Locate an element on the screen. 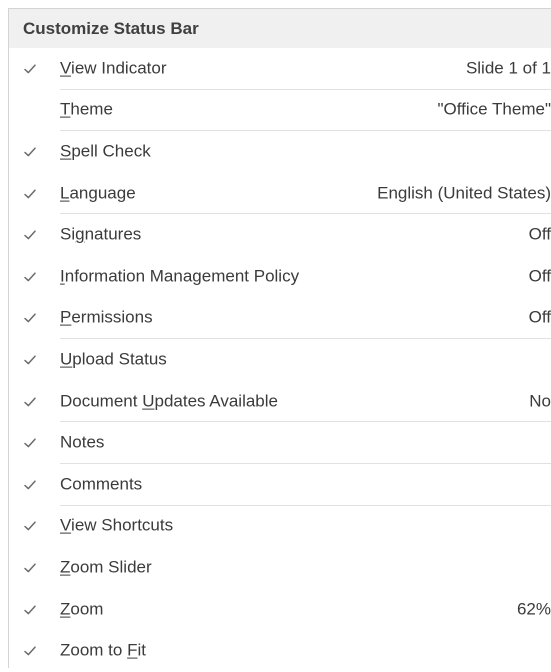 Image resolution: width=551 pixels, height=672 pixels. label-text: anguage is located at coordinates (102, 192).